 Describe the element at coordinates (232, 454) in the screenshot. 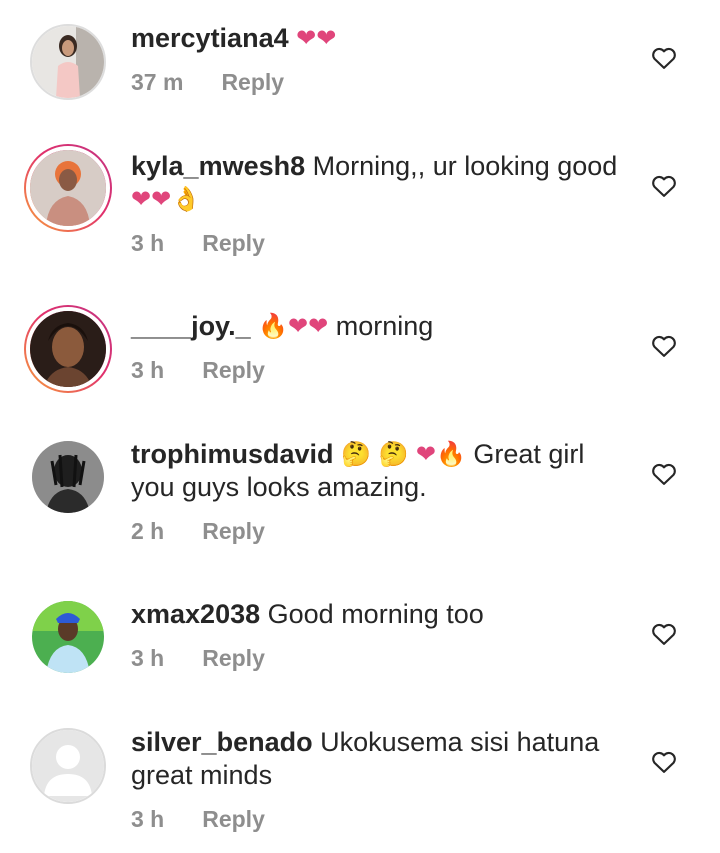

I see `comment-username: trophimusdavid` at that location.